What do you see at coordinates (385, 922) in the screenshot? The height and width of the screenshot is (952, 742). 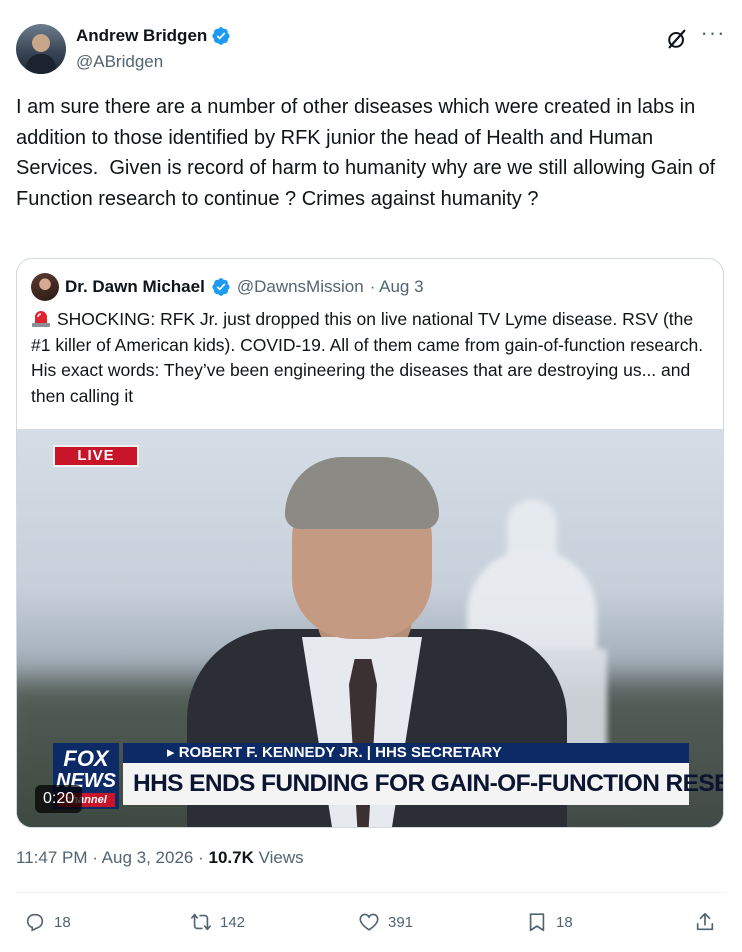 I see `like-button: 391` at bounding box center [385, 922].